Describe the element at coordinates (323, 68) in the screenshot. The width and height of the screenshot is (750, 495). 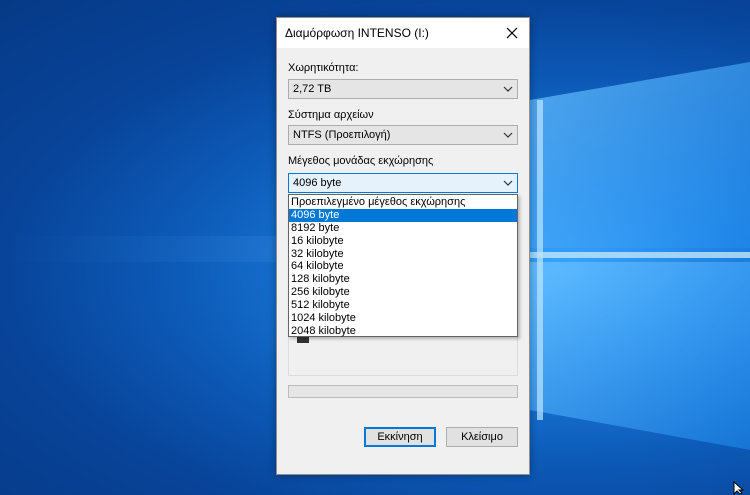
I see `capacity-label: Χωρητικότητα:` at that location.